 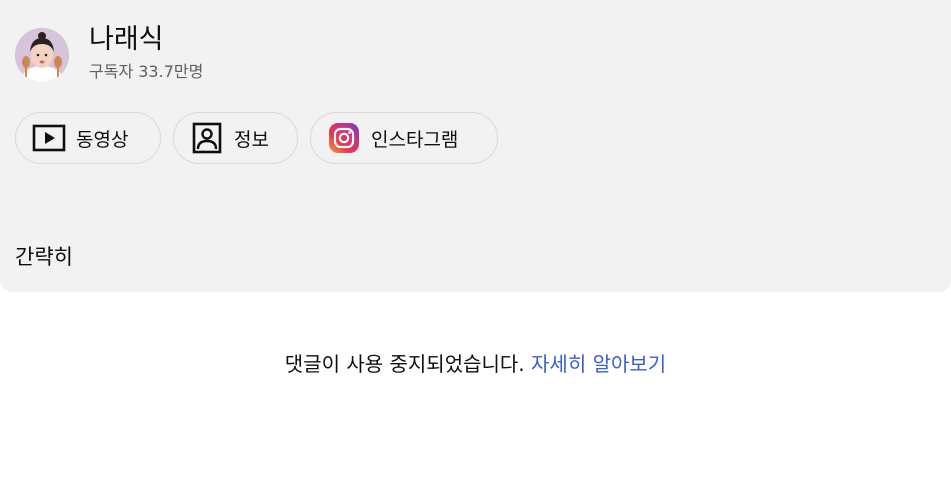 I want to click on instagram-chip: 인스타그램, so click(x=404, y=138).